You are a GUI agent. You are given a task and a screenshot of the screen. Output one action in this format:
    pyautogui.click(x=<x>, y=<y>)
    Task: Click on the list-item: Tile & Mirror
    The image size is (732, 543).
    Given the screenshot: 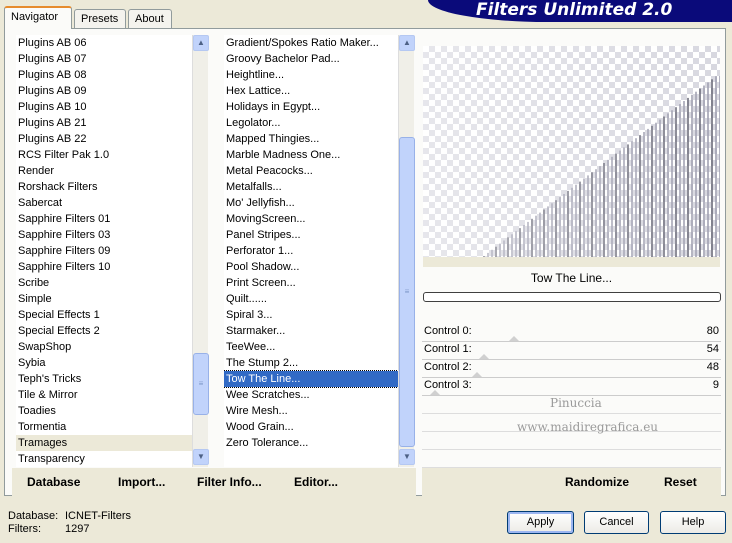 What is the action you would take?
    pyautogui.click(x=104, y=395)
    